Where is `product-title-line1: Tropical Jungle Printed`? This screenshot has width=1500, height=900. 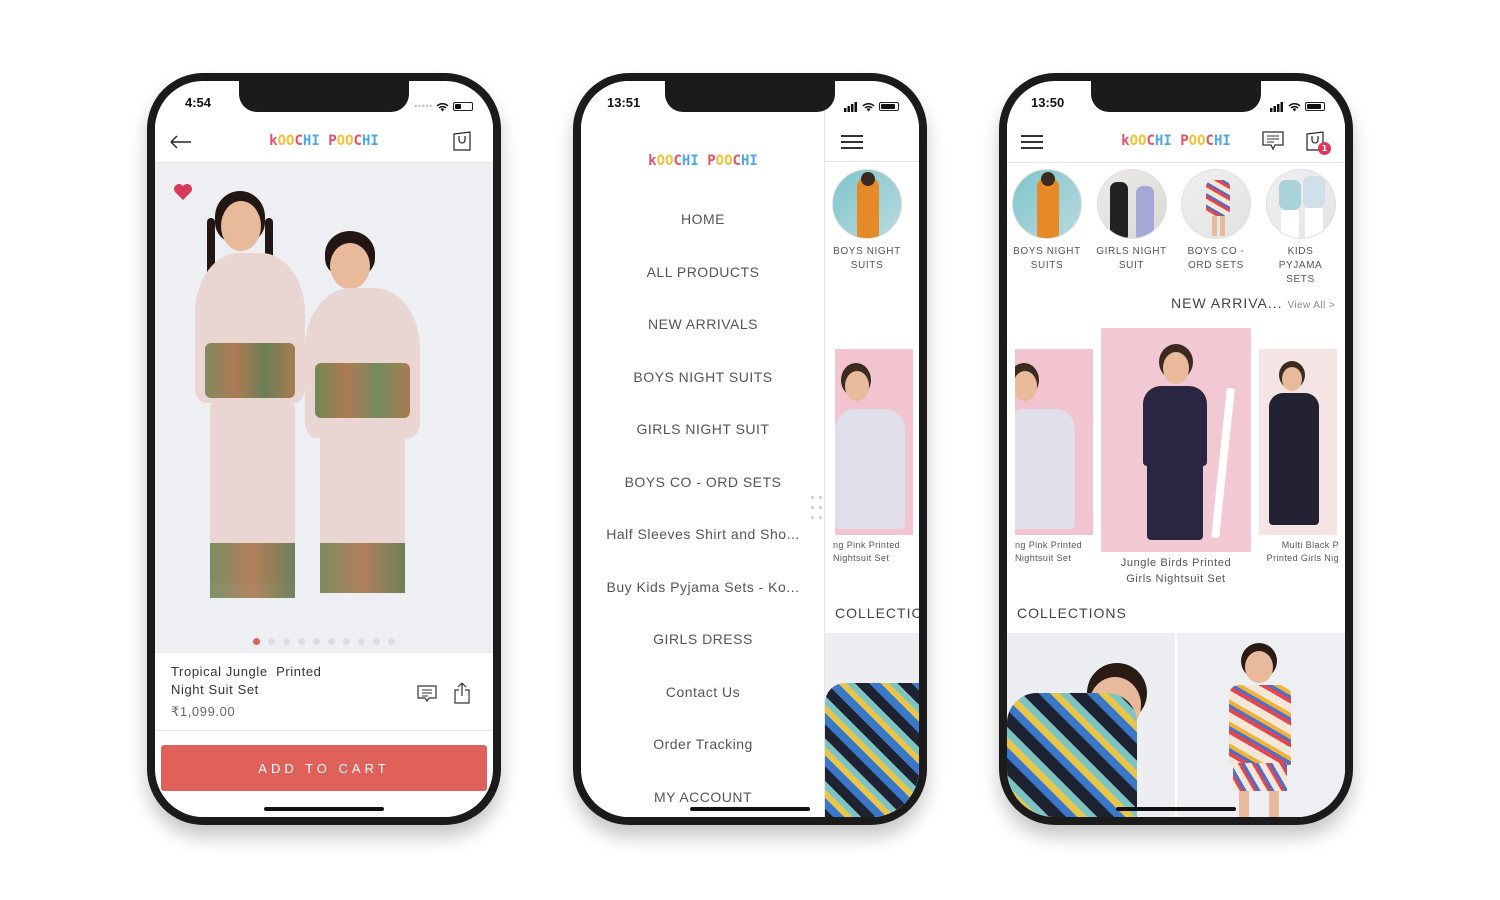
product-title-line1: Tropical Jungle Printed is located at coordinates (246, 671).